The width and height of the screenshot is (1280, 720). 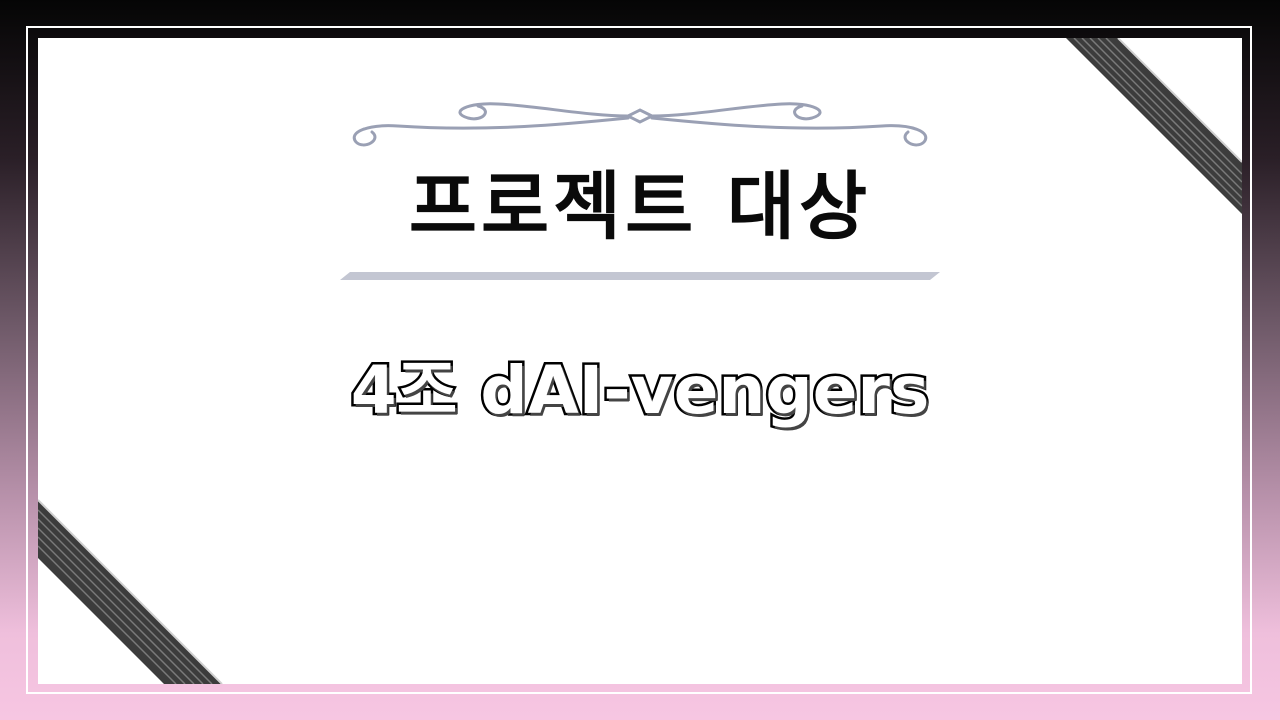 What do you see at coordinates (640, 391) in the screenshot?
I see `slide-subtitle: 4조 dAI-vengers` at bounding box center [640, 391].